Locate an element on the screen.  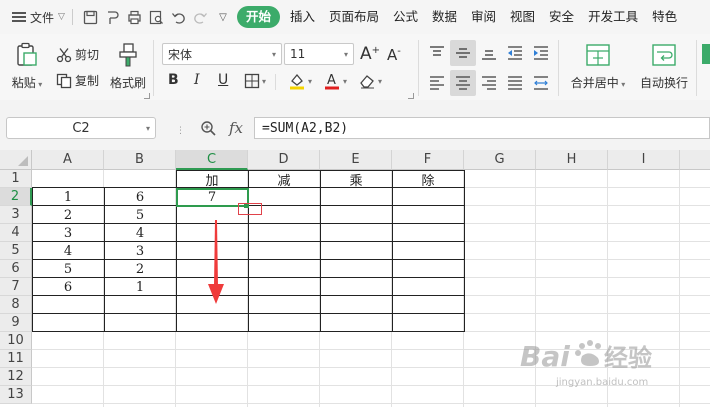
increase-font-icon: A + is located at coordinates (370, 54).